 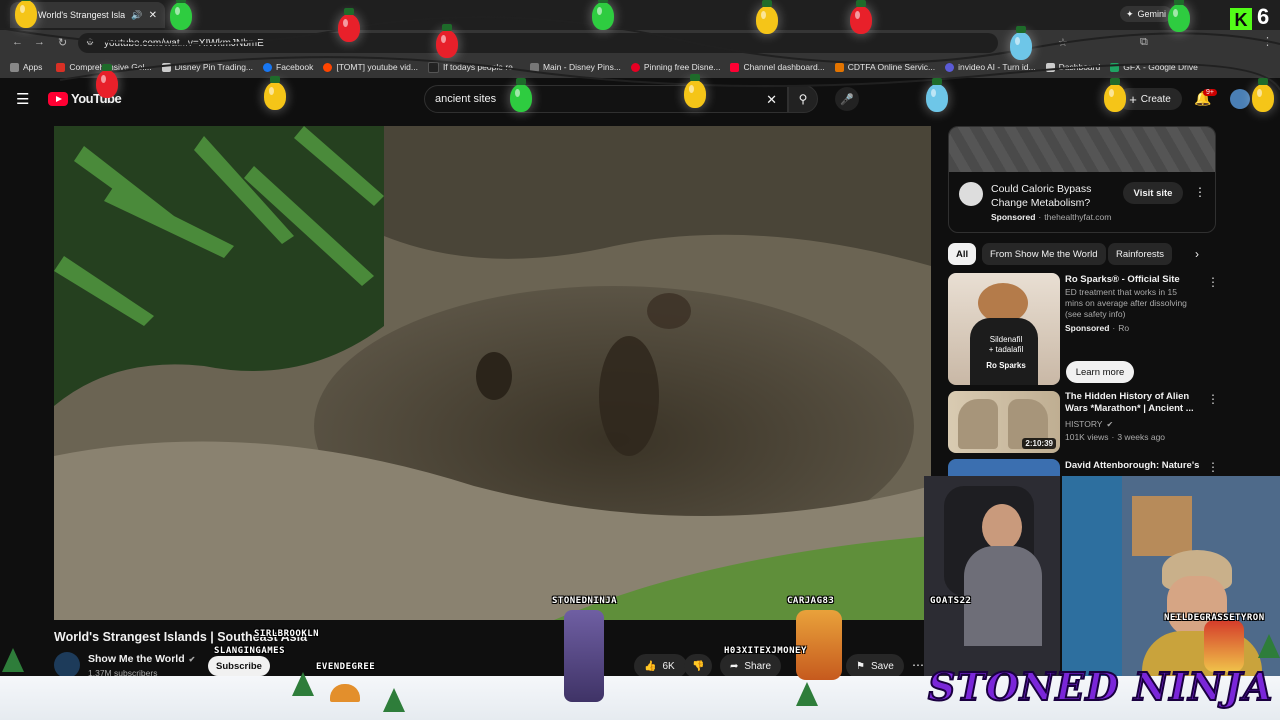 I want to click on duration-badge: 2:10:39, so click(x=1039, y=443).